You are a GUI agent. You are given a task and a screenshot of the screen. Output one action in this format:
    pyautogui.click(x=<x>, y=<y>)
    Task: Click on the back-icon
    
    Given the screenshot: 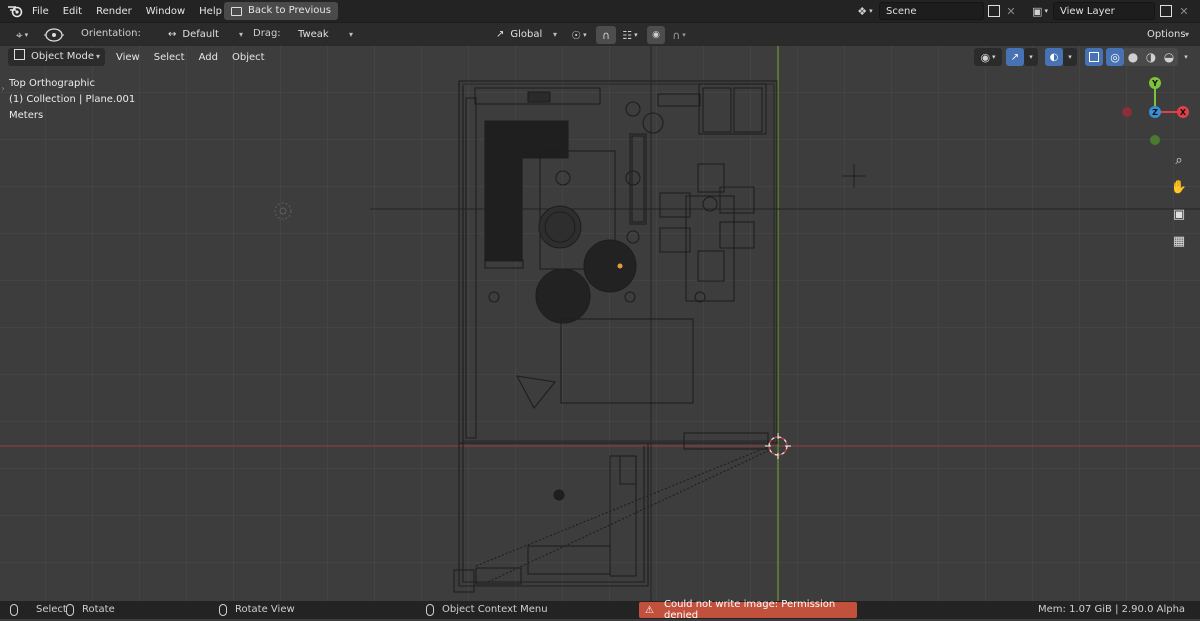 What is the action you would take?
    pyautogui.click(x=236, y=11)
    